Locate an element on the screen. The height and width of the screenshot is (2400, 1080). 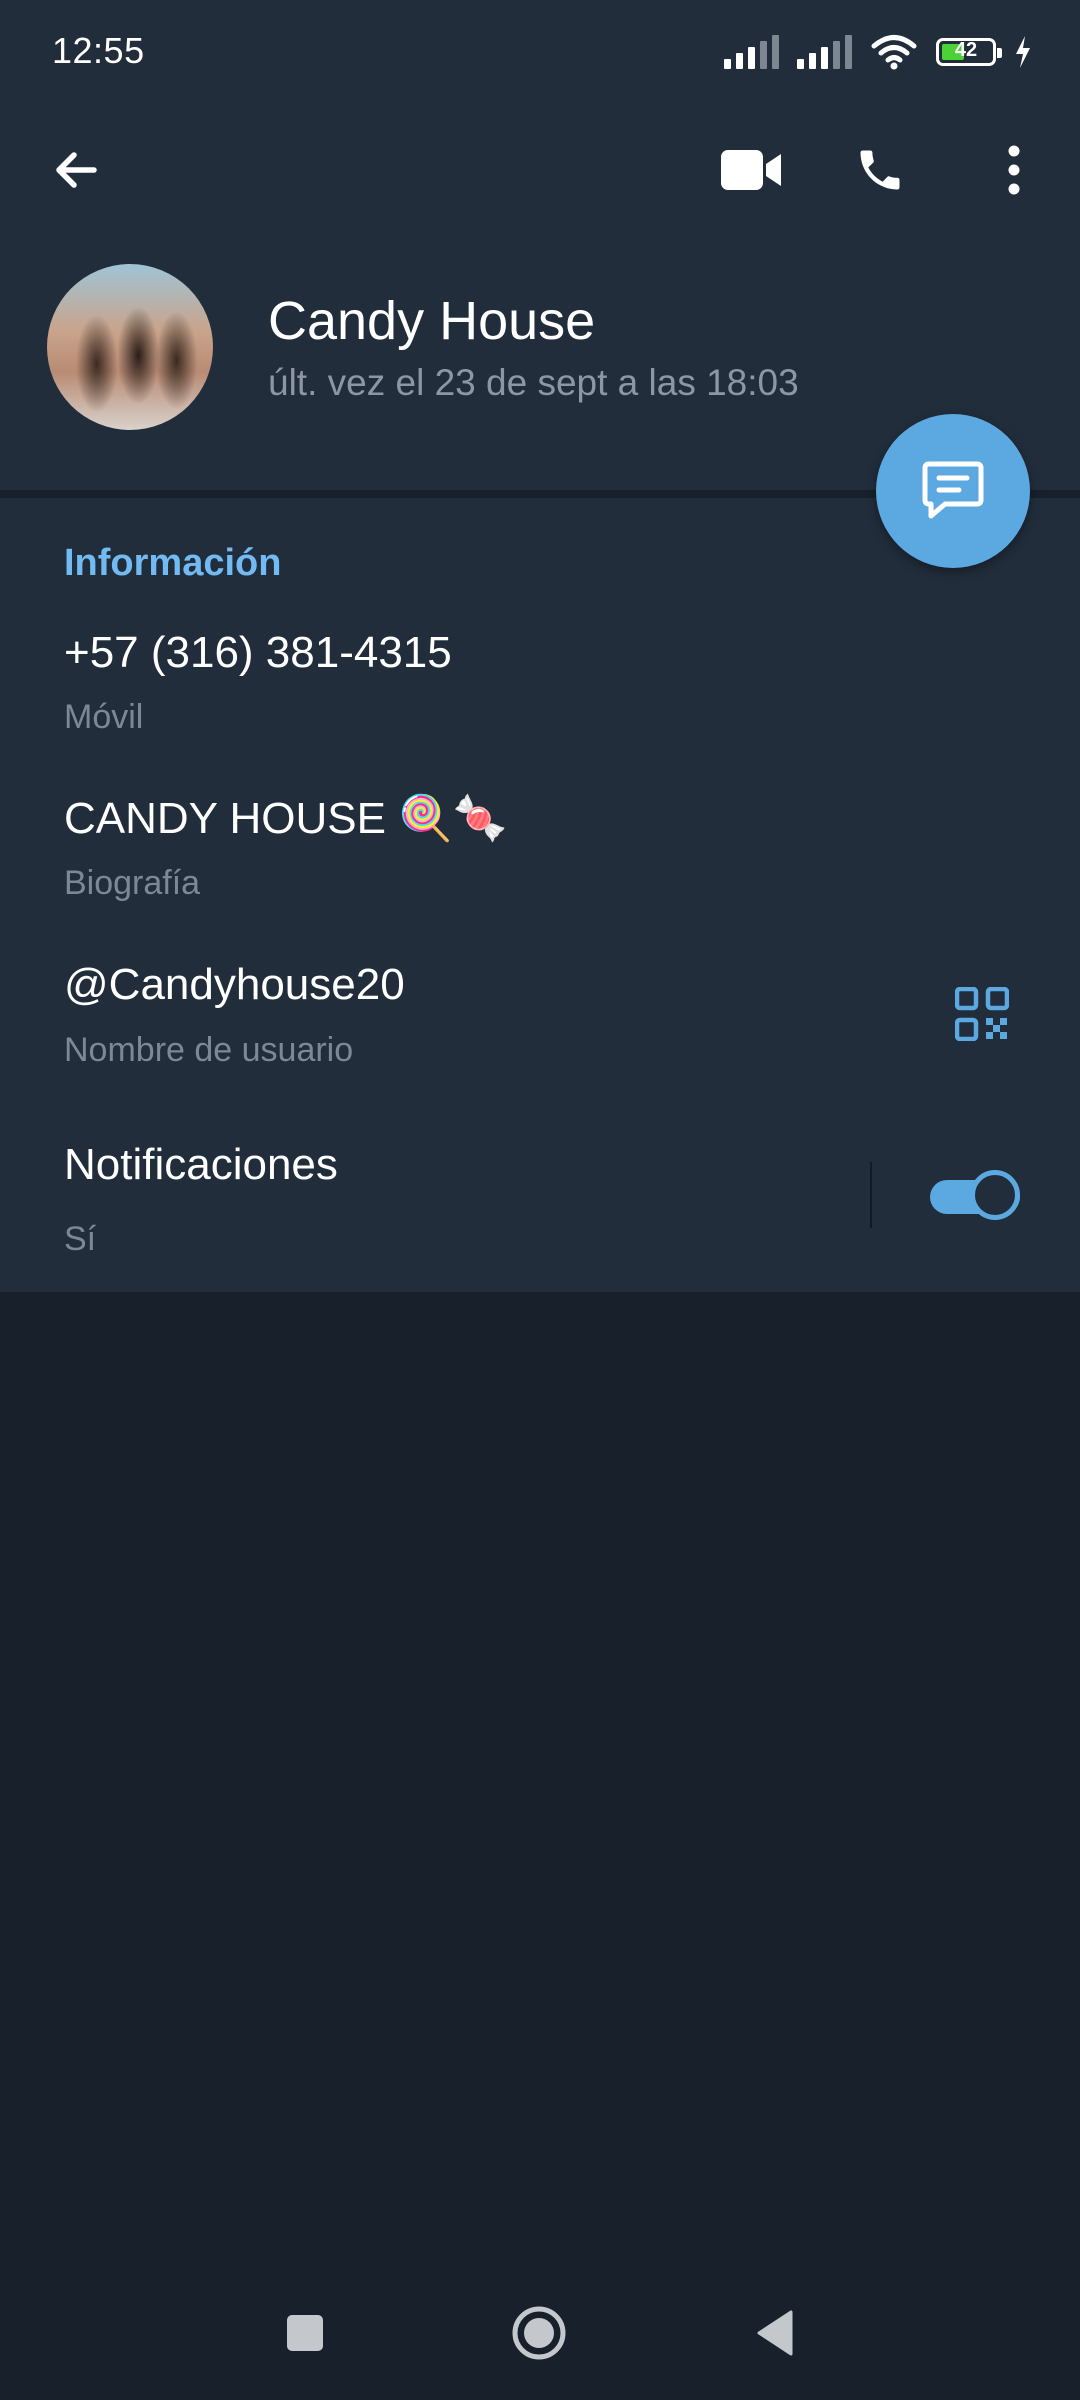
profile-name: Candy House is located at coordinates (432, 321).